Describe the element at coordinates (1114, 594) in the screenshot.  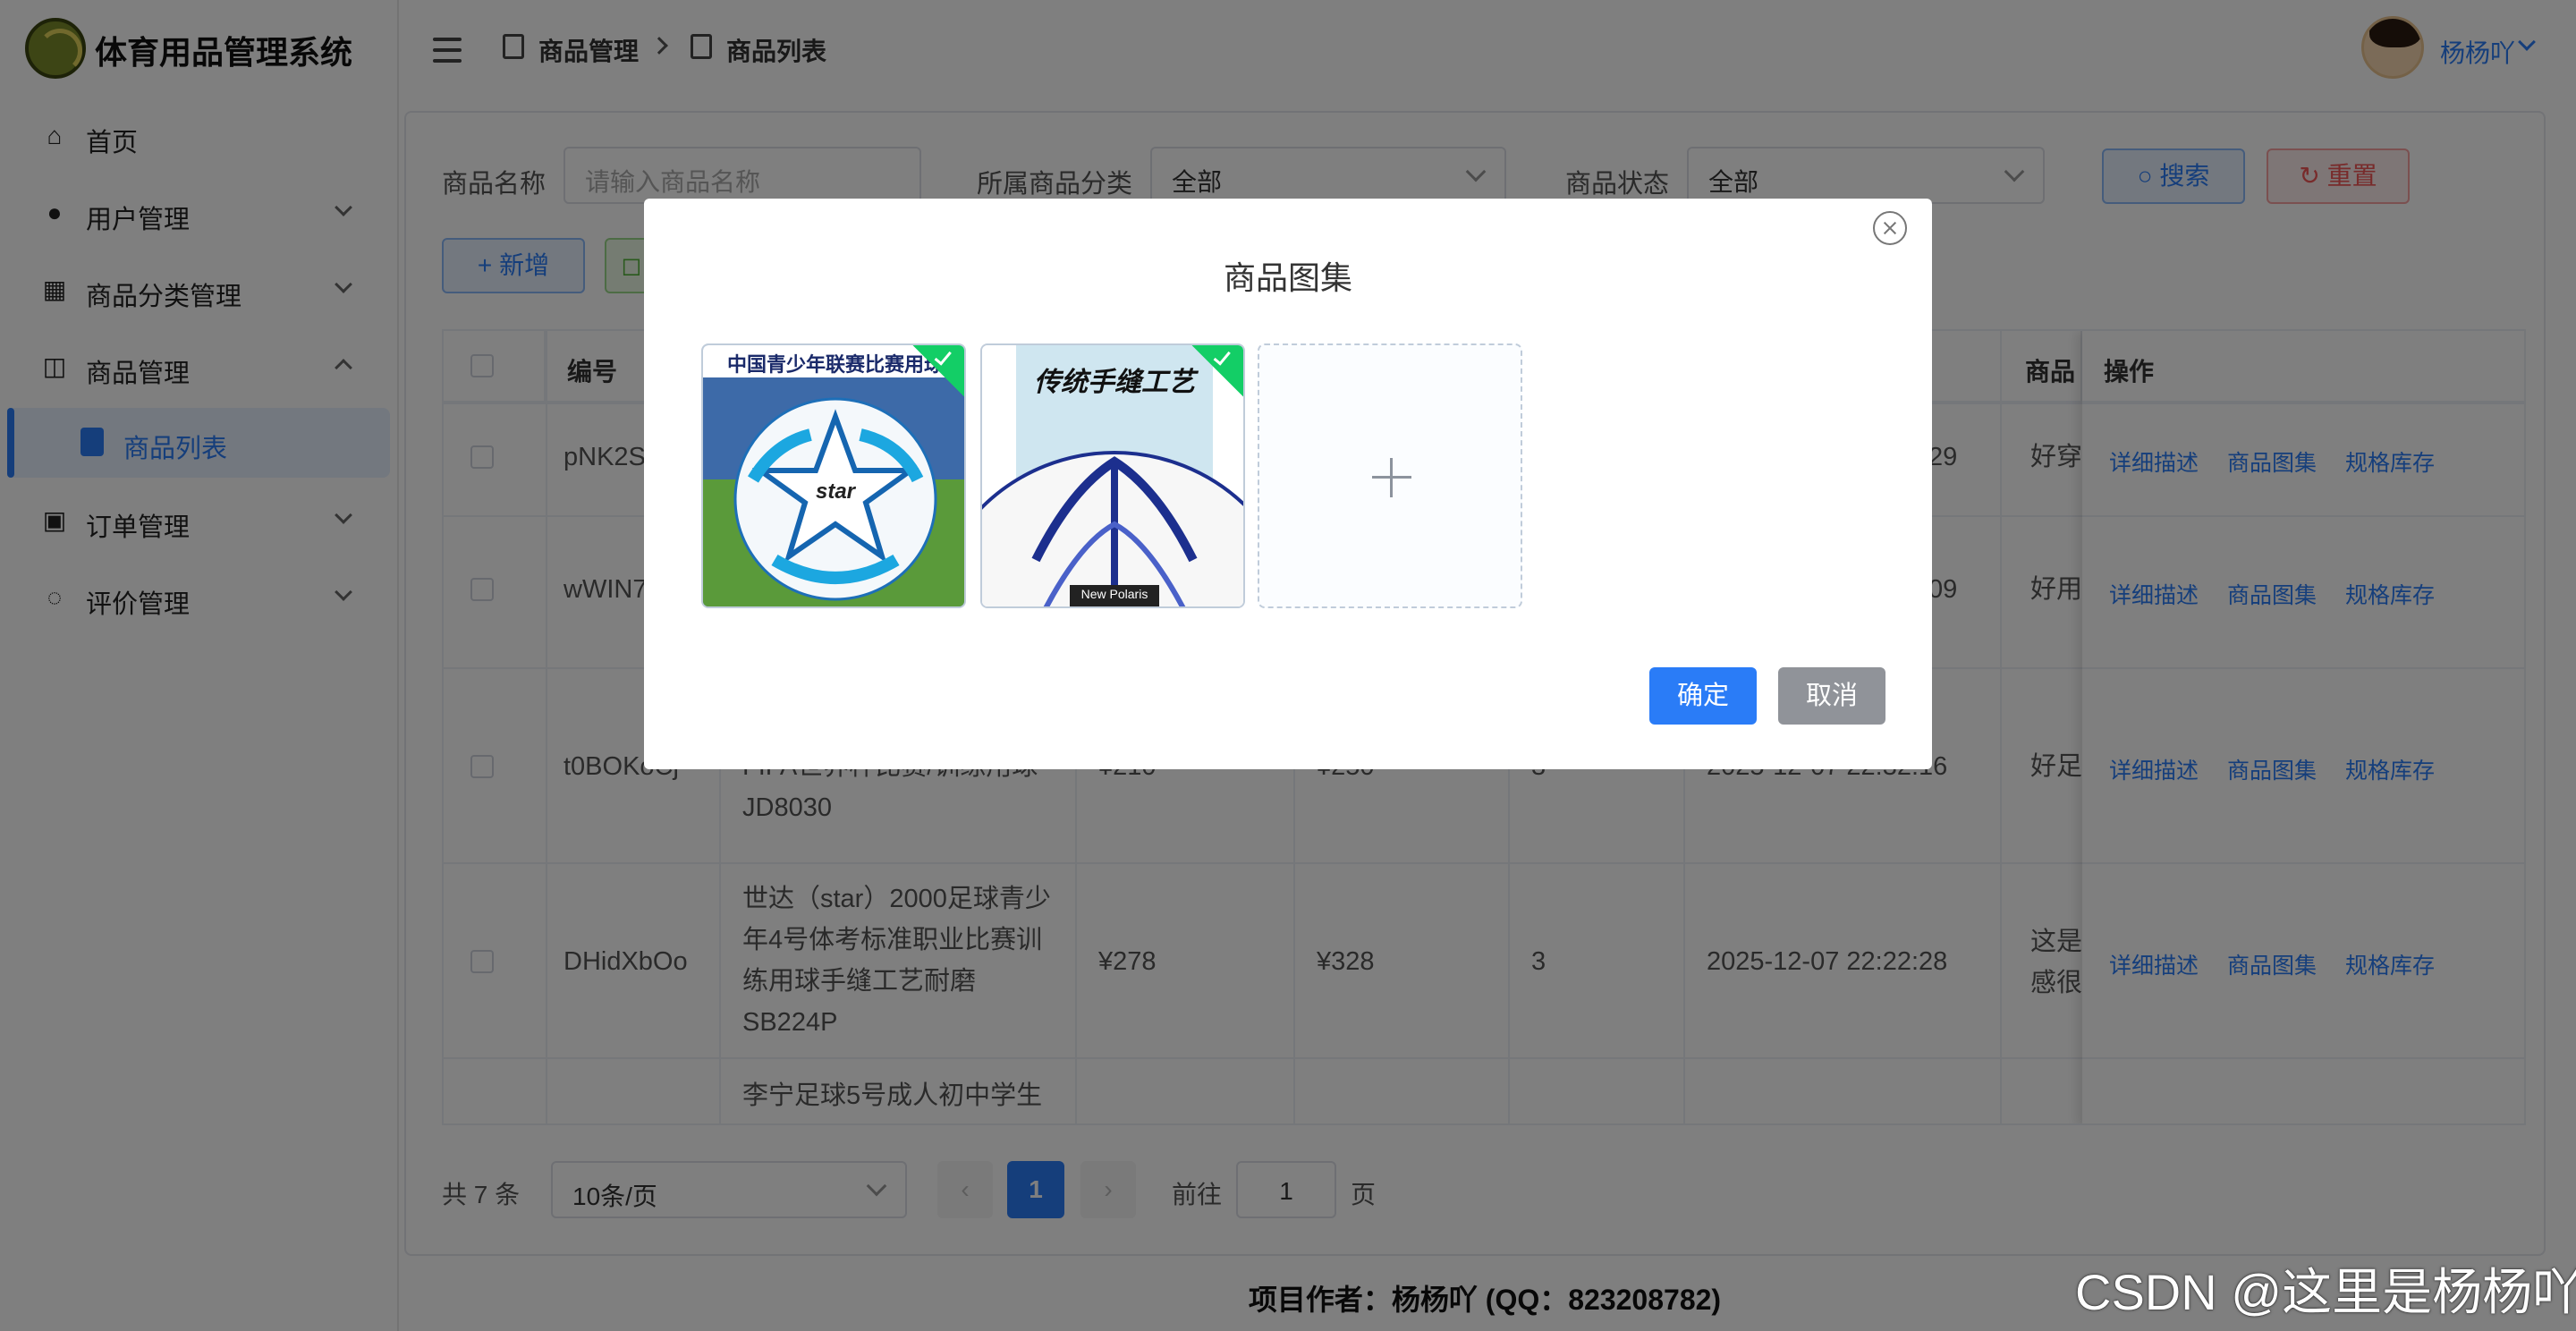
I see `brand-label: New Polaris` at that location.